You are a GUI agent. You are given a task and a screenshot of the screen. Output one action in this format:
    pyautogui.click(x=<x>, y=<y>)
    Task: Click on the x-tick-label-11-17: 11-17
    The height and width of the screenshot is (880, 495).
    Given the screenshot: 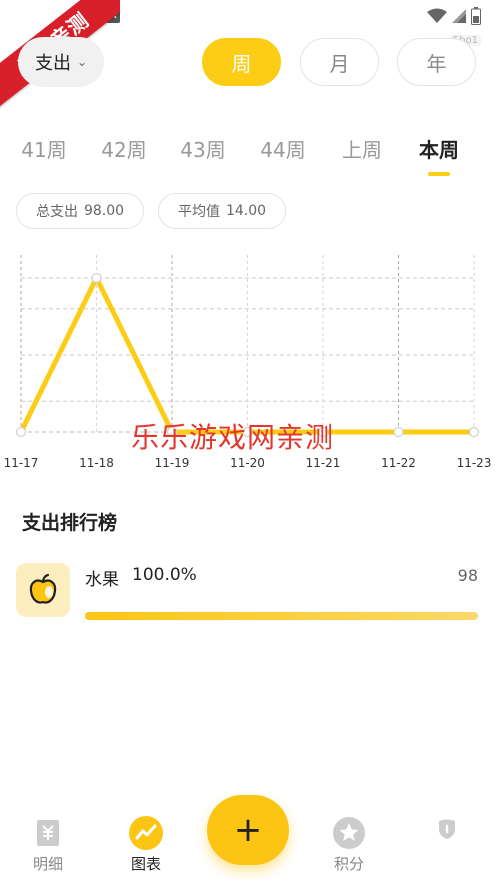 What is the action you would take?
    pyautogui.click(x=21, y=463)
    